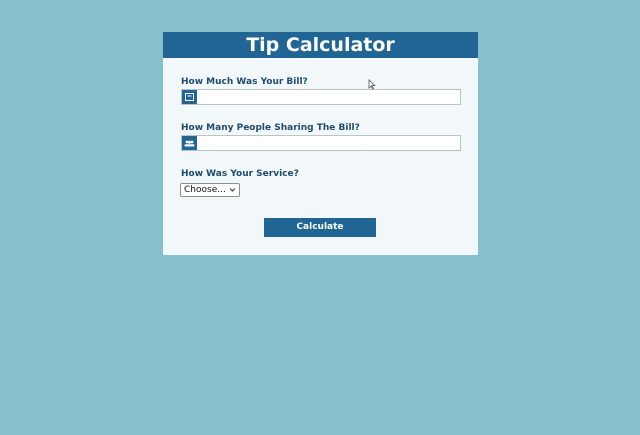 The height and width of the screenshot is (435, 640). What do you see at coordinates (328, 143) in the screenshot?
I see `people-input` at bounding box center [328, 143].